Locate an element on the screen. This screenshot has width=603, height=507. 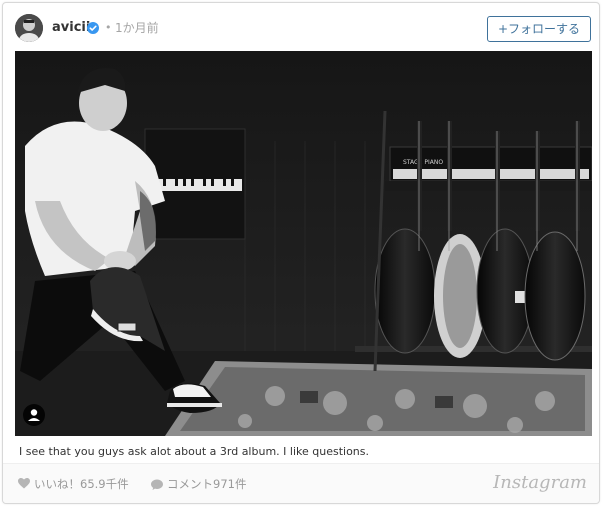
likes-count: いいね！65.9千件 is located at coordinates (81, 484).